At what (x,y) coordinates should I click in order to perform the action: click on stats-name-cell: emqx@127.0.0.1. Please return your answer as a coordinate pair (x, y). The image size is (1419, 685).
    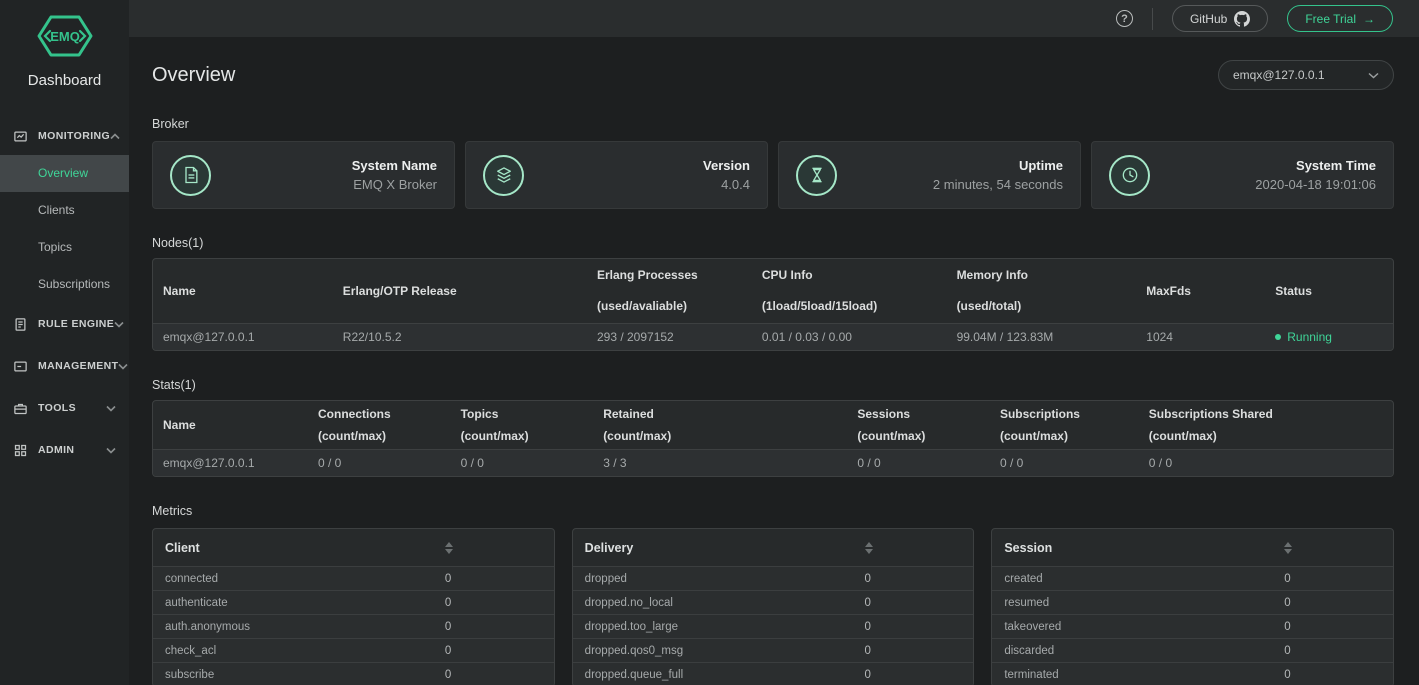
    Looking at the image, I should click on (230, 462).